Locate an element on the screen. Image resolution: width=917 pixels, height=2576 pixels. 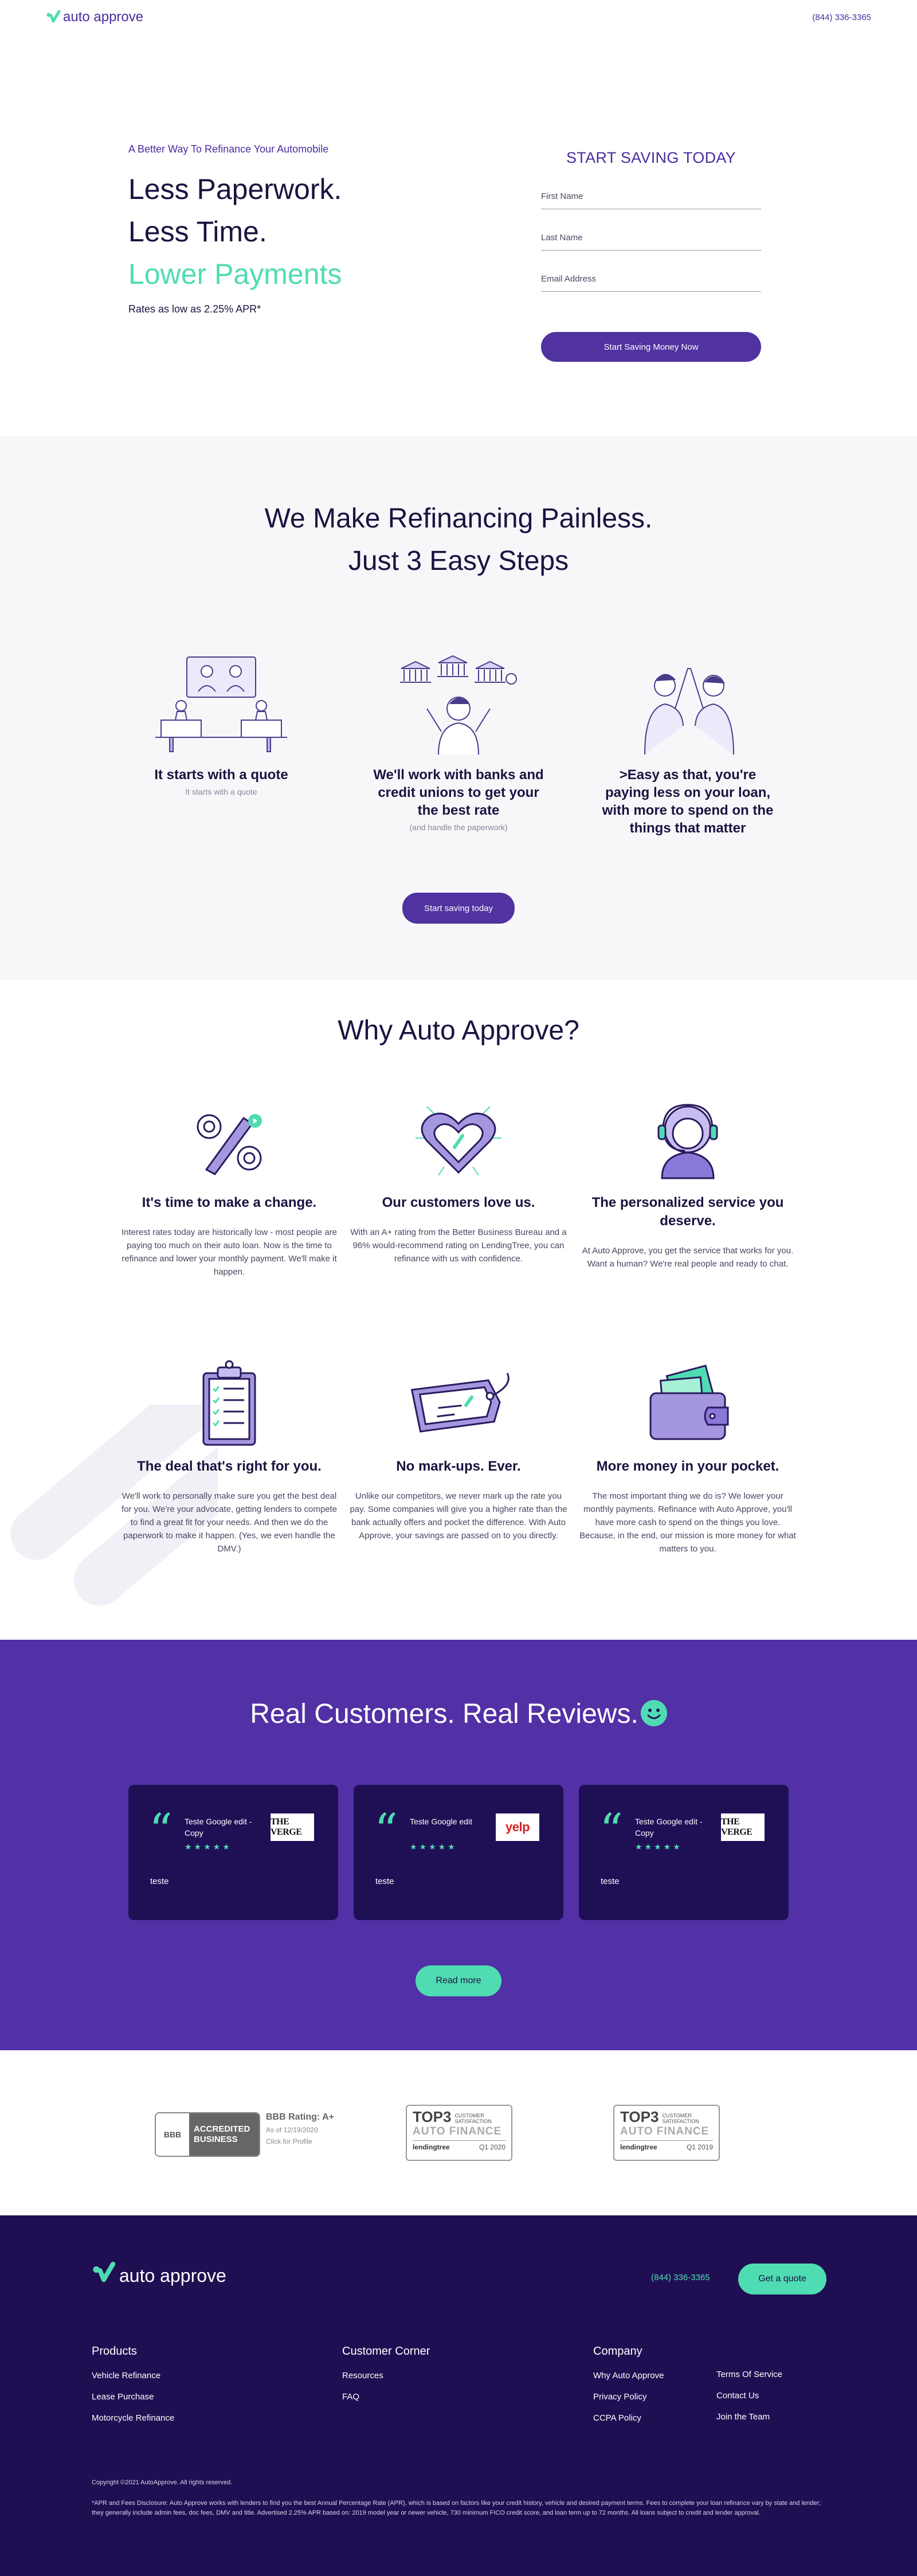
step-1-subtitle: It starts with a quote is located at coordinates (221, 791).